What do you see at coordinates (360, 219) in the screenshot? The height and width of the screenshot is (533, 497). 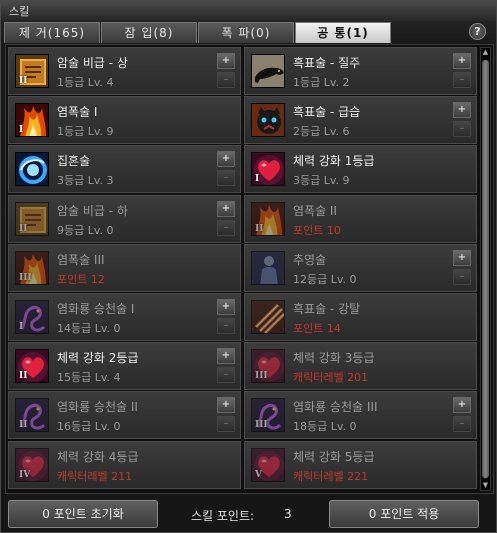 I see `skill-slot: II 염폭술 II 포인트 10` at bounding box center [360, 219].